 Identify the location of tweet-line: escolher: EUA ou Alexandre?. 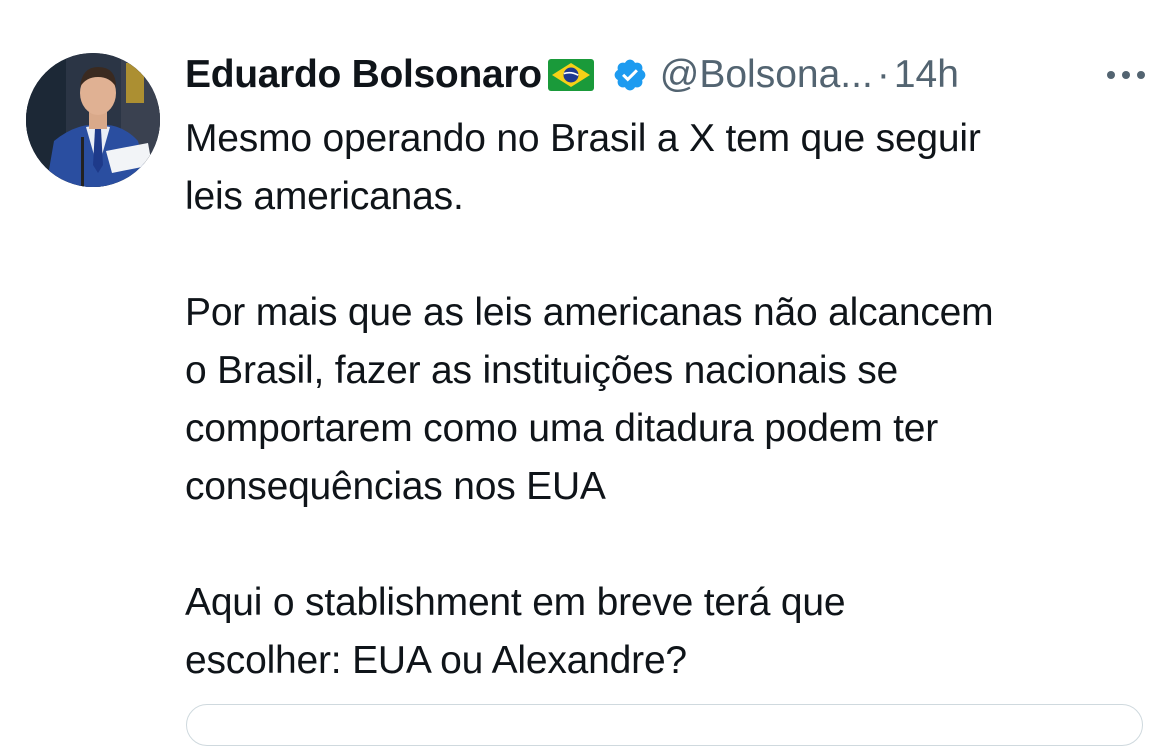
(436, 660).